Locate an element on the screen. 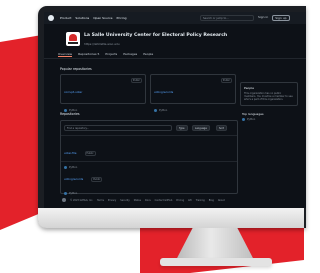 The image size is (320, 273). monitor-foot is located at coordinates (216, 262).